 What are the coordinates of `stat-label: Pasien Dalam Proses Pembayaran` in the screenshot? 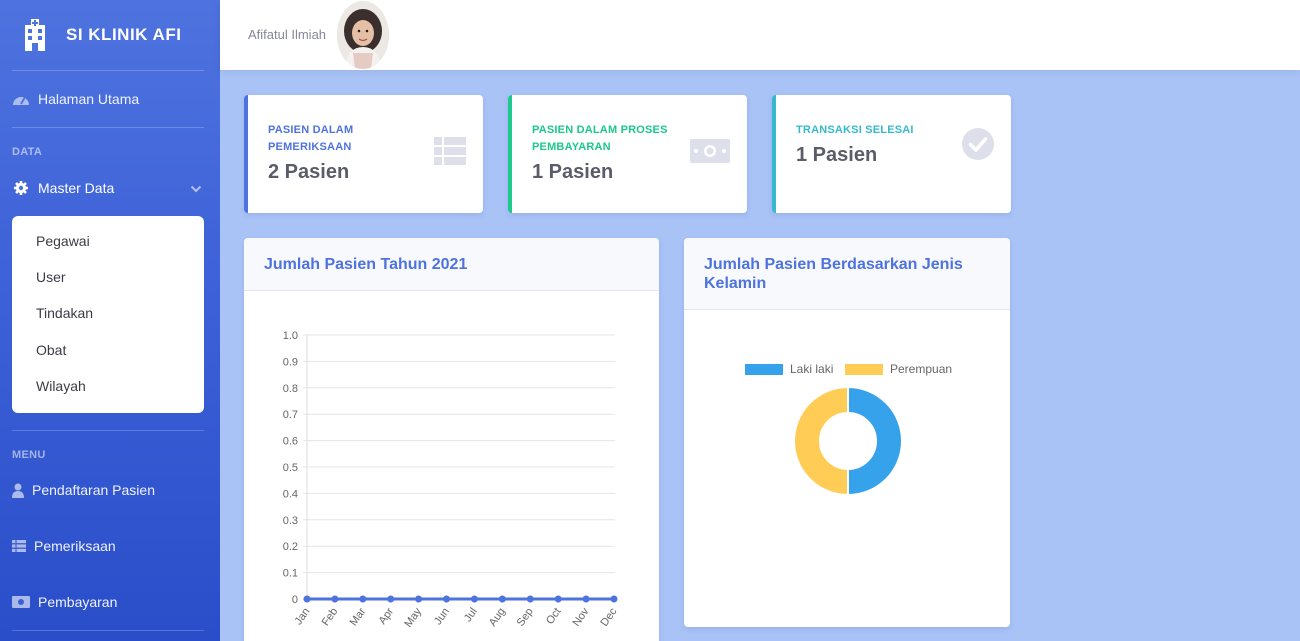 It's located at (600, 138).